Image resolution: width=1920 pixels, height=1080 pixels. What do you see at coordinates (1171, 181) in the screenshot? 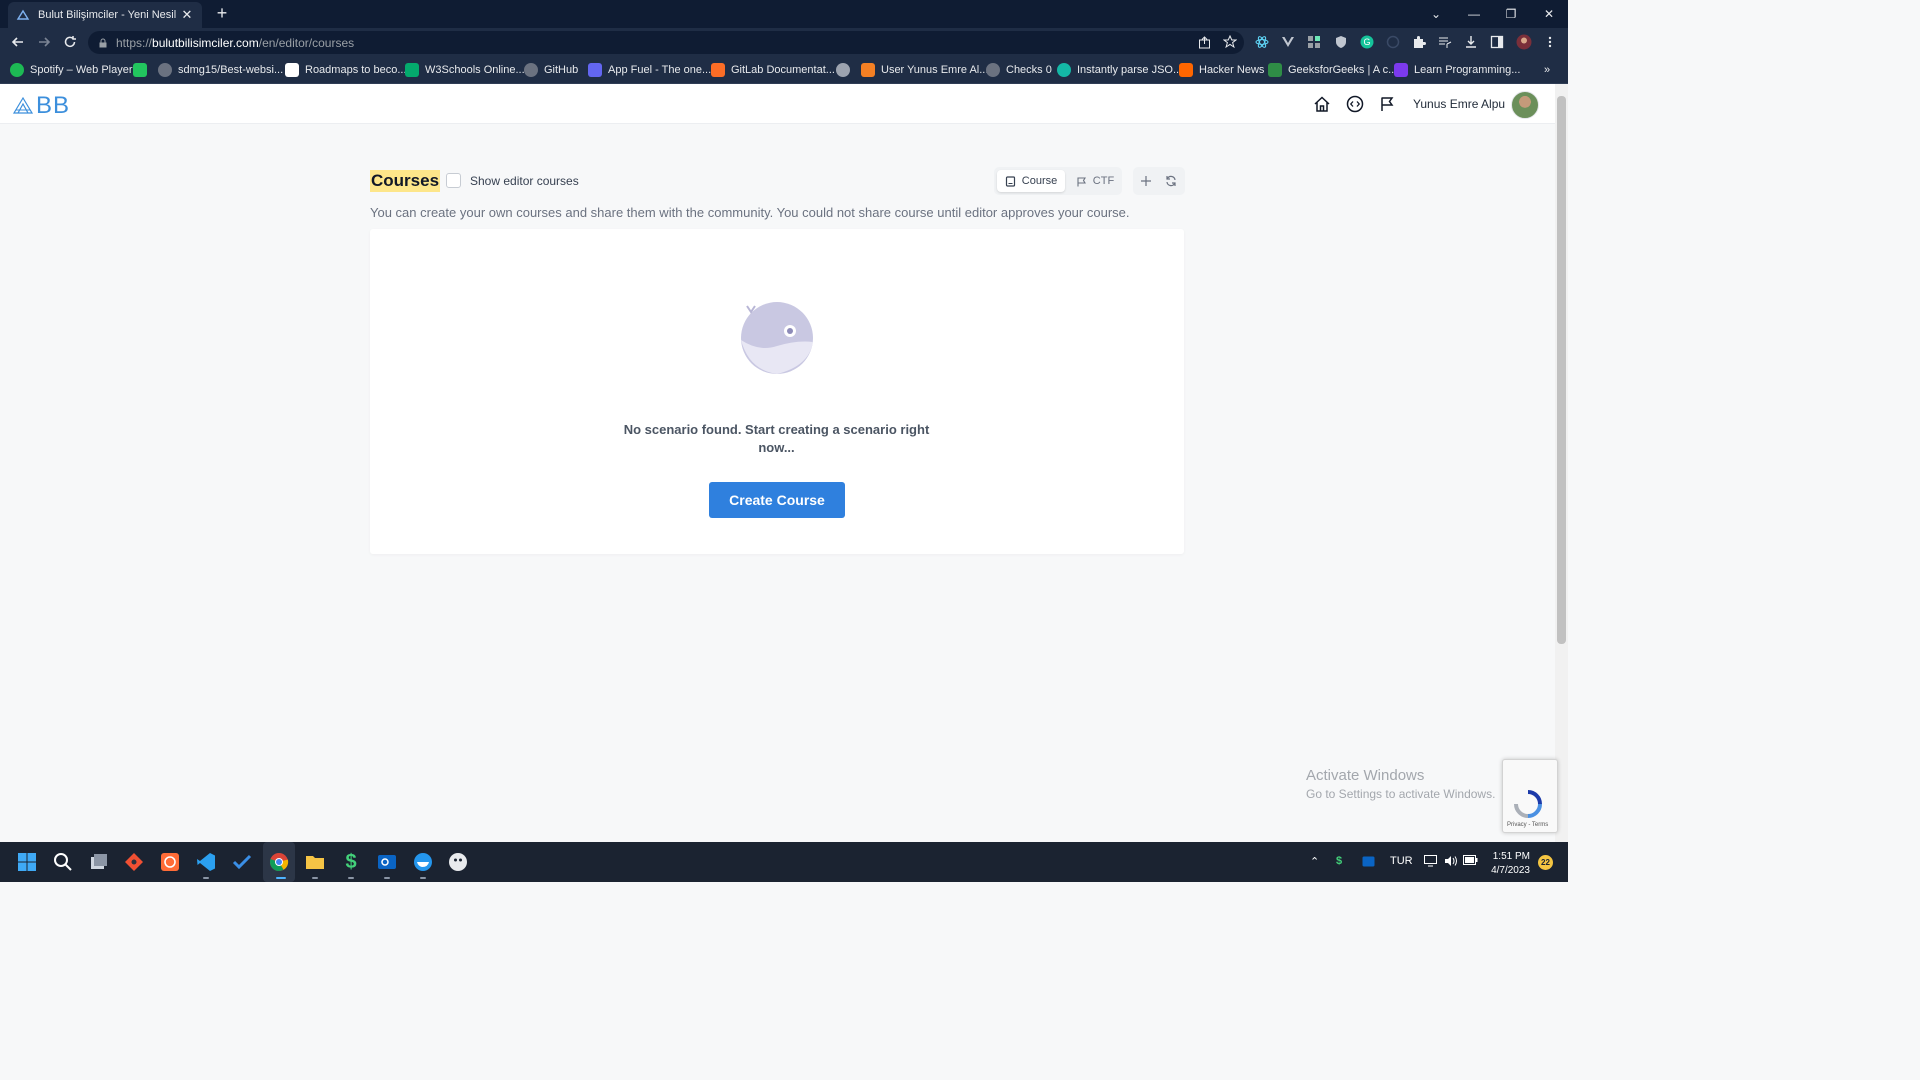
I see `refresh-icon` at bounding box center [1171, 181].